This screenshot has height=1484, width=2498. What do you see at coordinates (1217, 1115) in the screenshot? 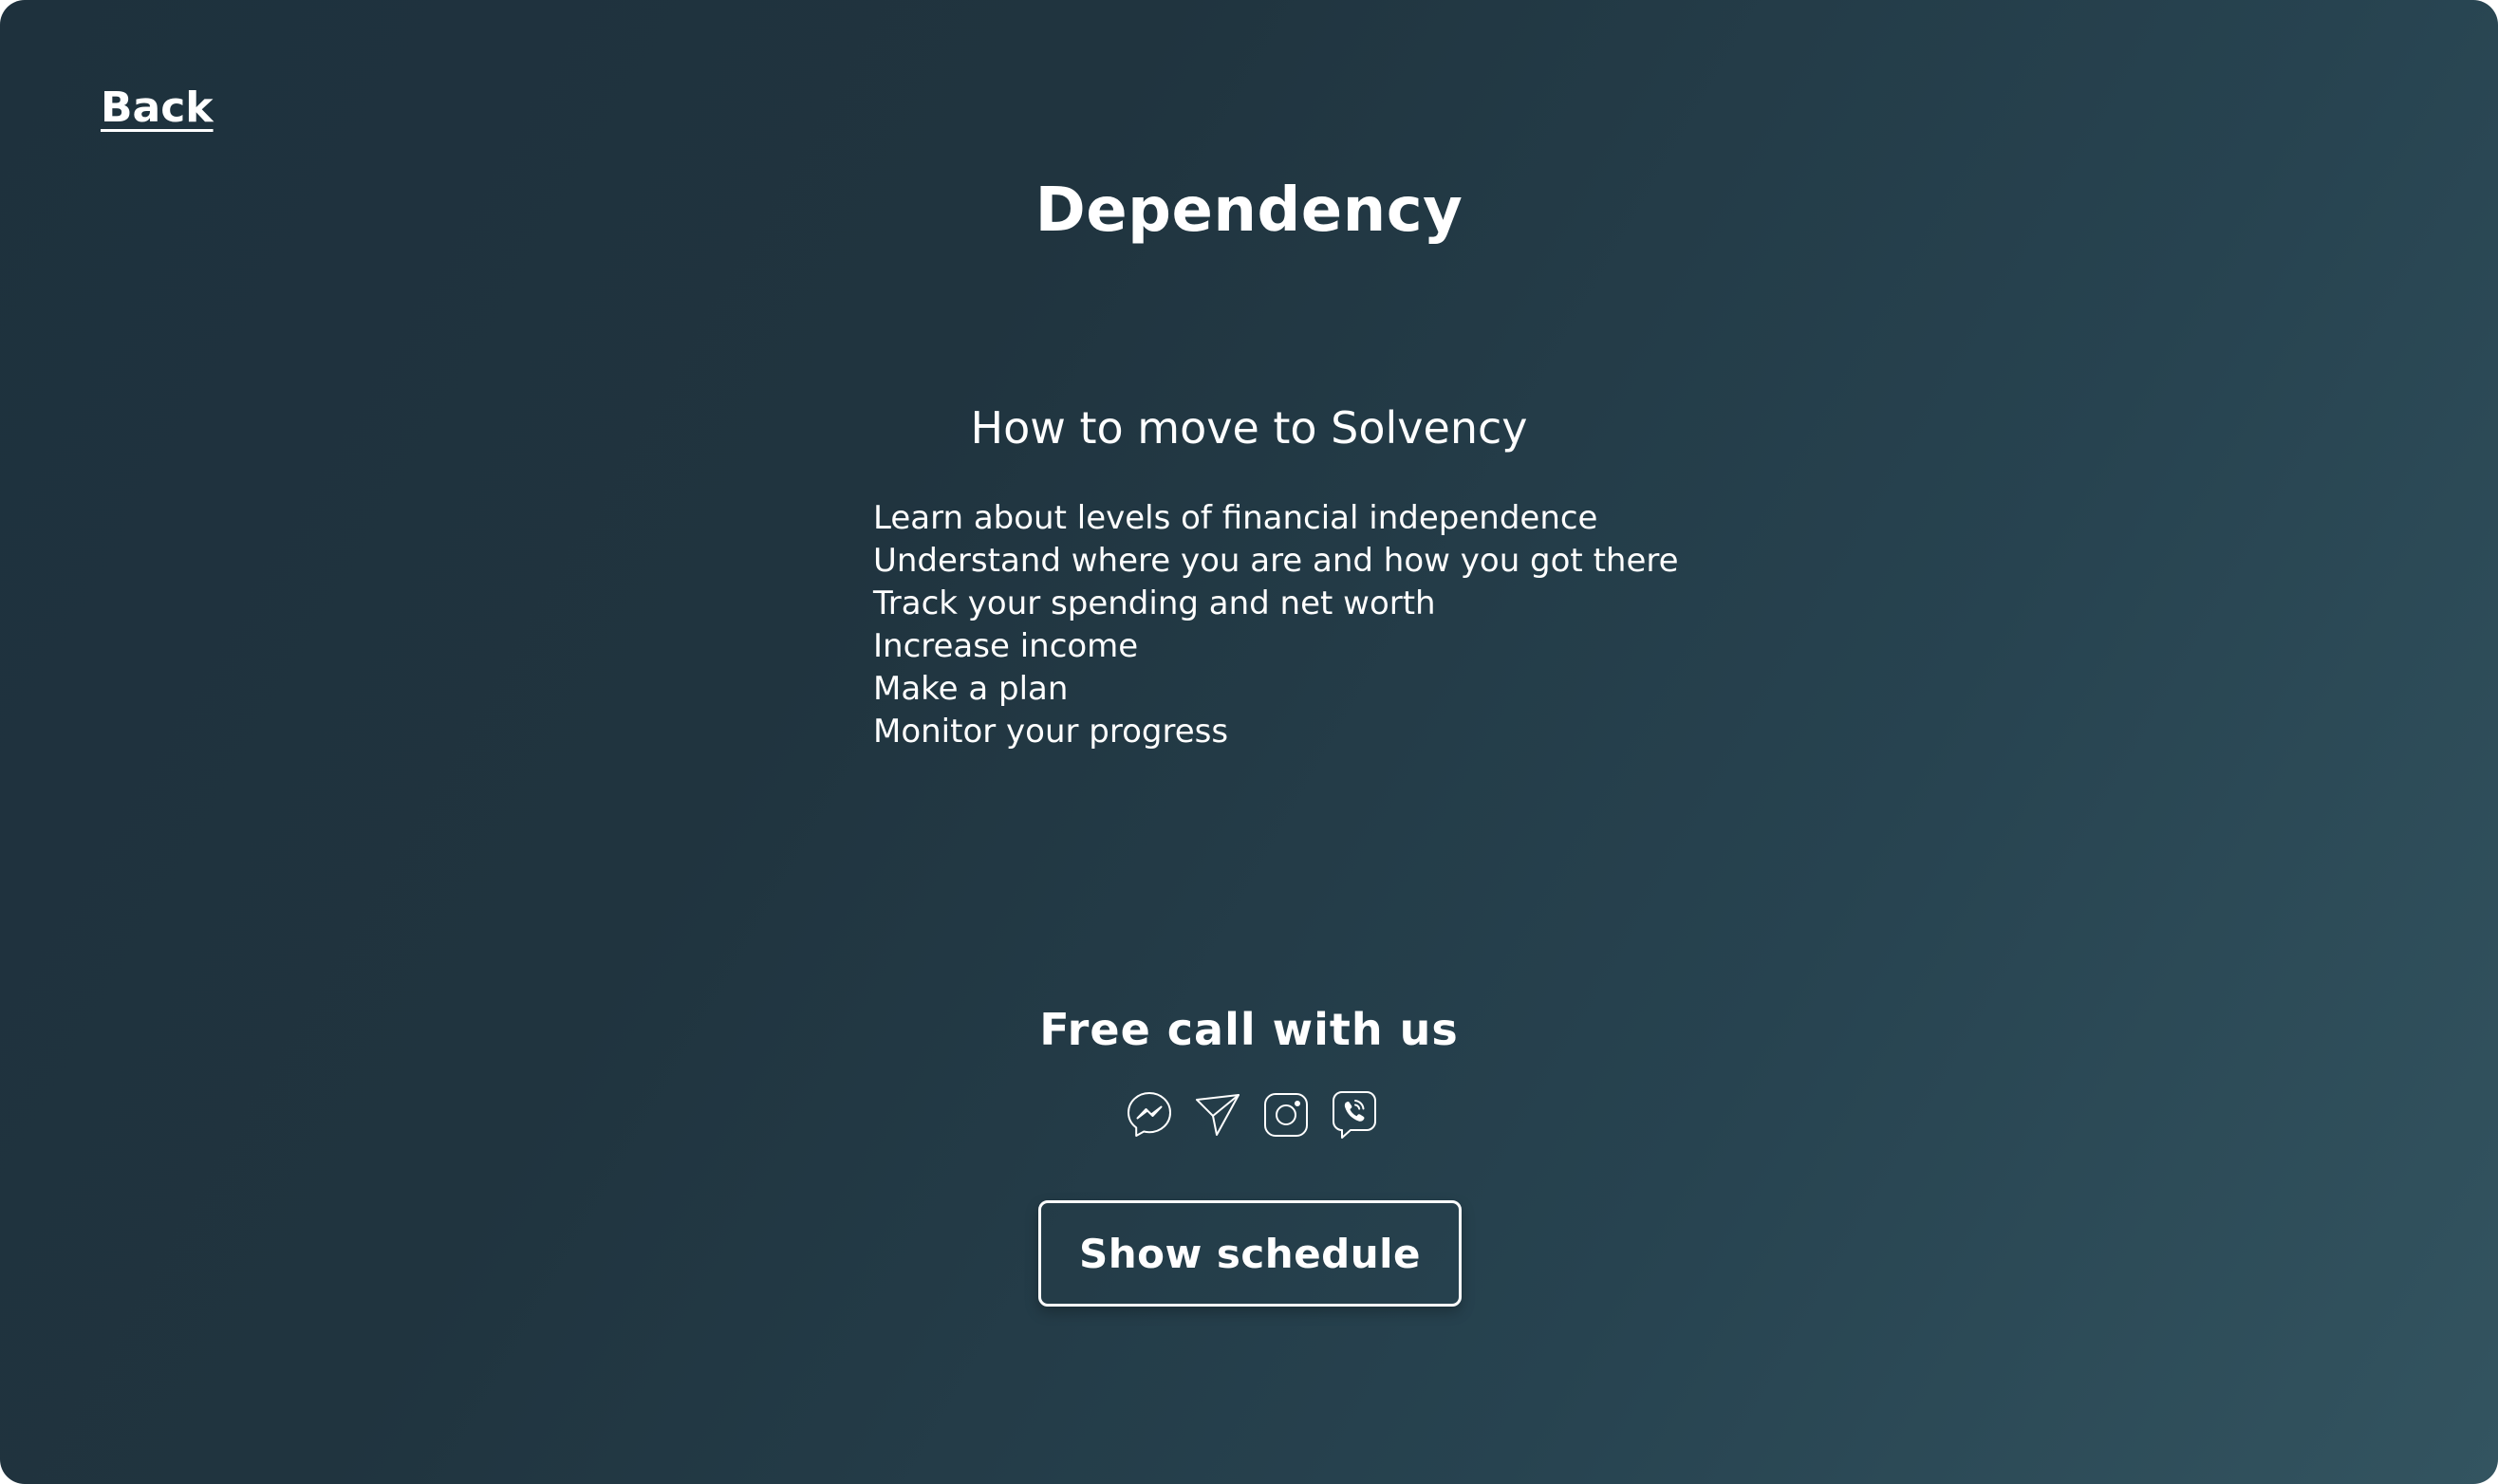
I see `telegram-icon` at bounding box center [1217, 1115].